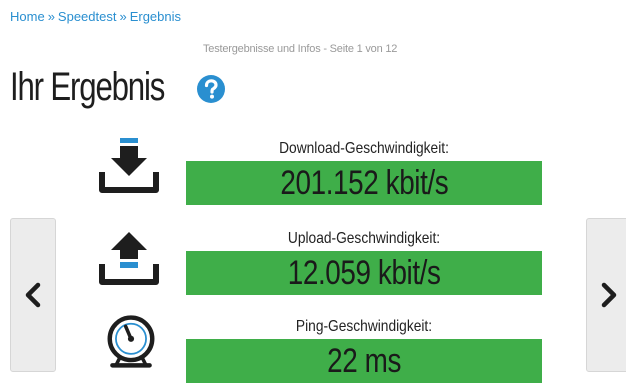 The image size is (626, 384). I want to click on previous-button, so click(33, 295).